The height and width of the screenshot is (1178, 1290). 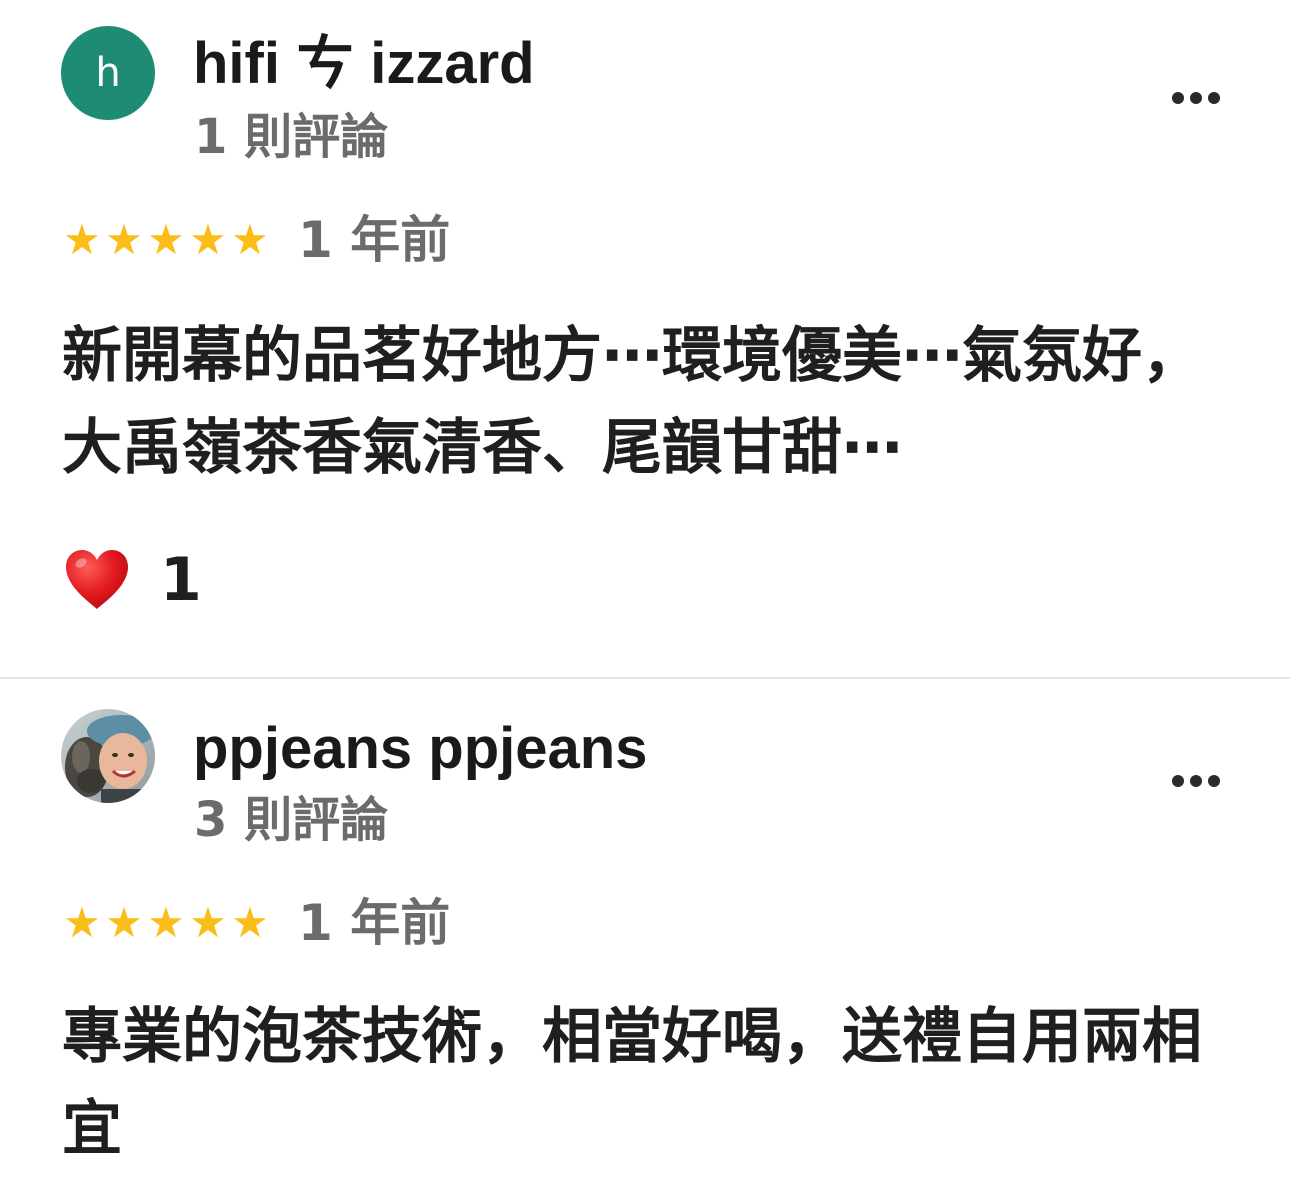 What do you see at coordinates (632, 1083) in the screenshot?
I see `review-text: 專業的泡茶技術，相當好喝，送禮自用兩相宜` at bounding box center [632, 1083].